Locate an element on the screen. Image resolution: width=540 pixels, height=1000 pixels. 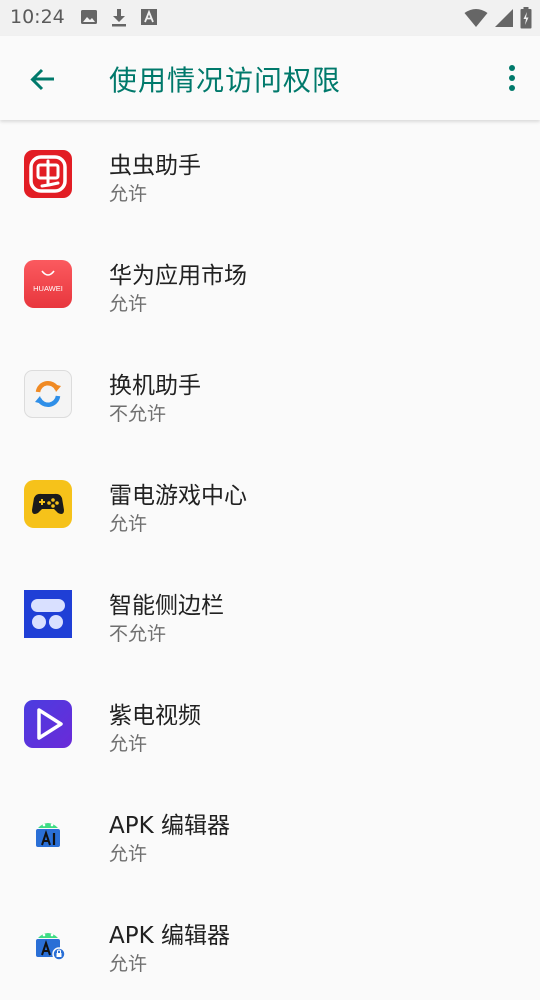
video-play-icon is located at coordinates (48, 724).